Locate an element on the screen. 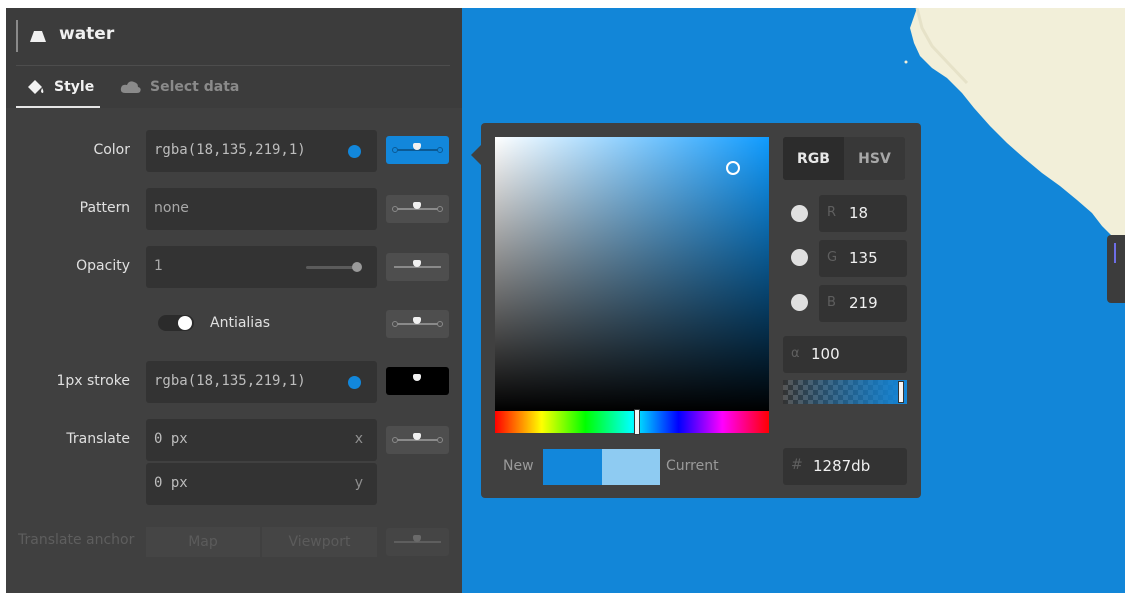 This screenshot has height=593, width=1125. channel-g-value: 135 is located at coordinates (863, 258).